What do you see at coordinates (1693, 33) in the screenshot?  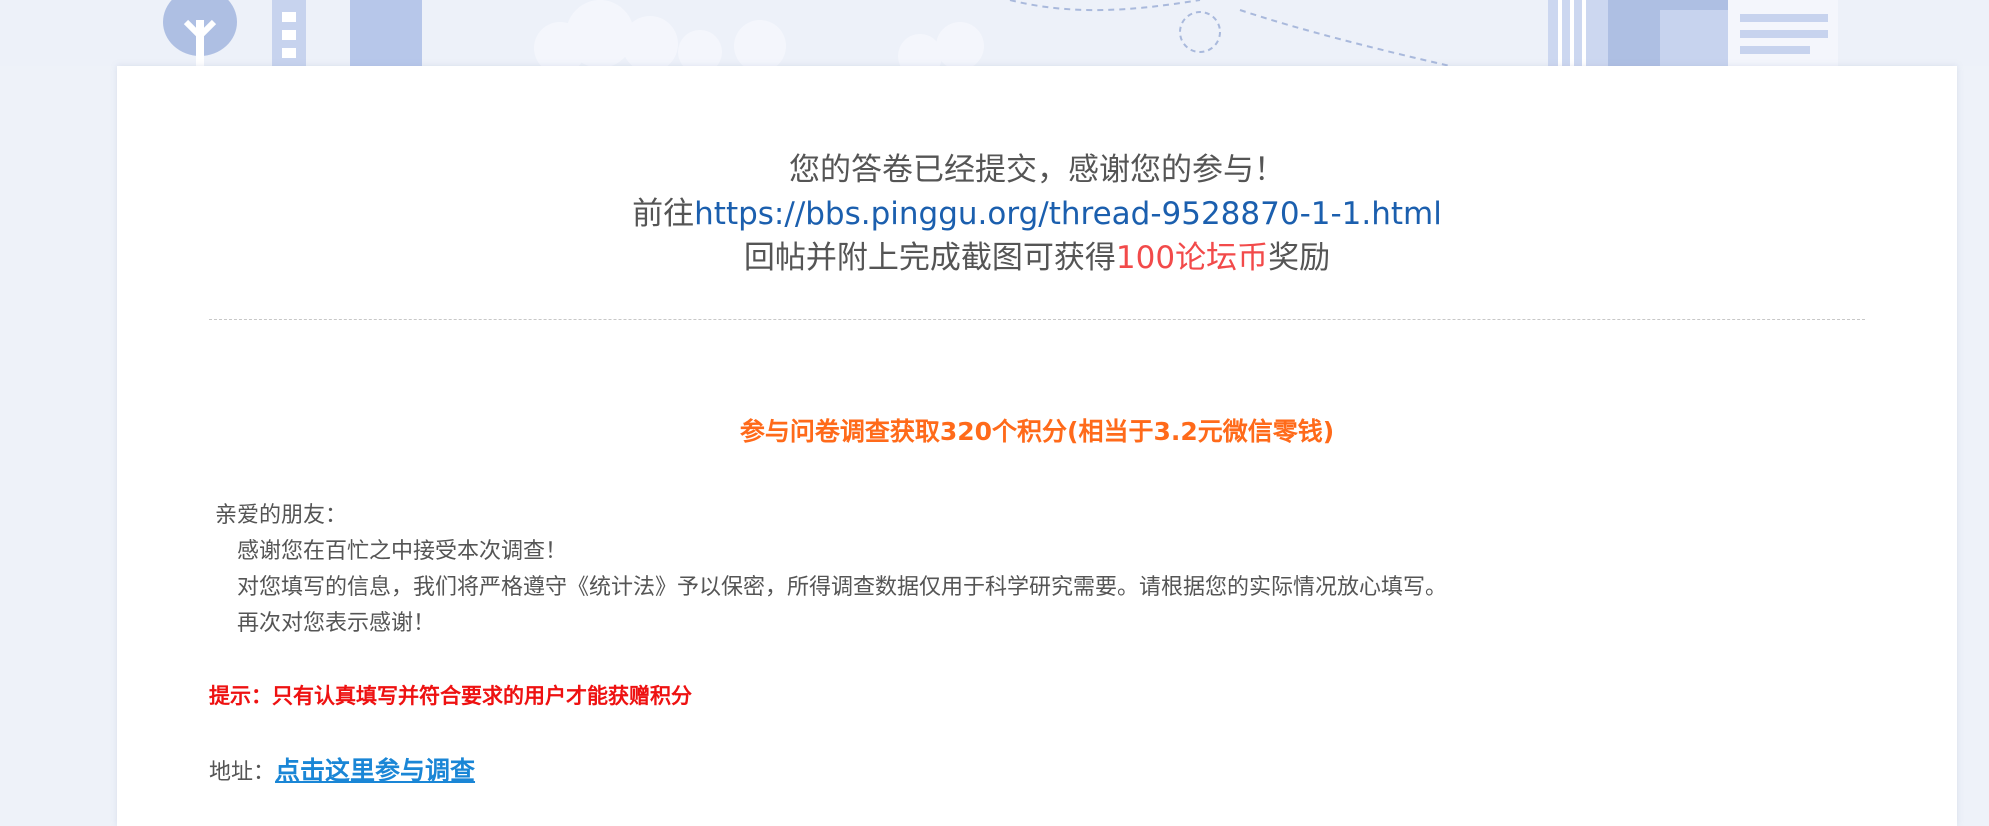 I see `city-icon` at bounding box center [1693, 33].